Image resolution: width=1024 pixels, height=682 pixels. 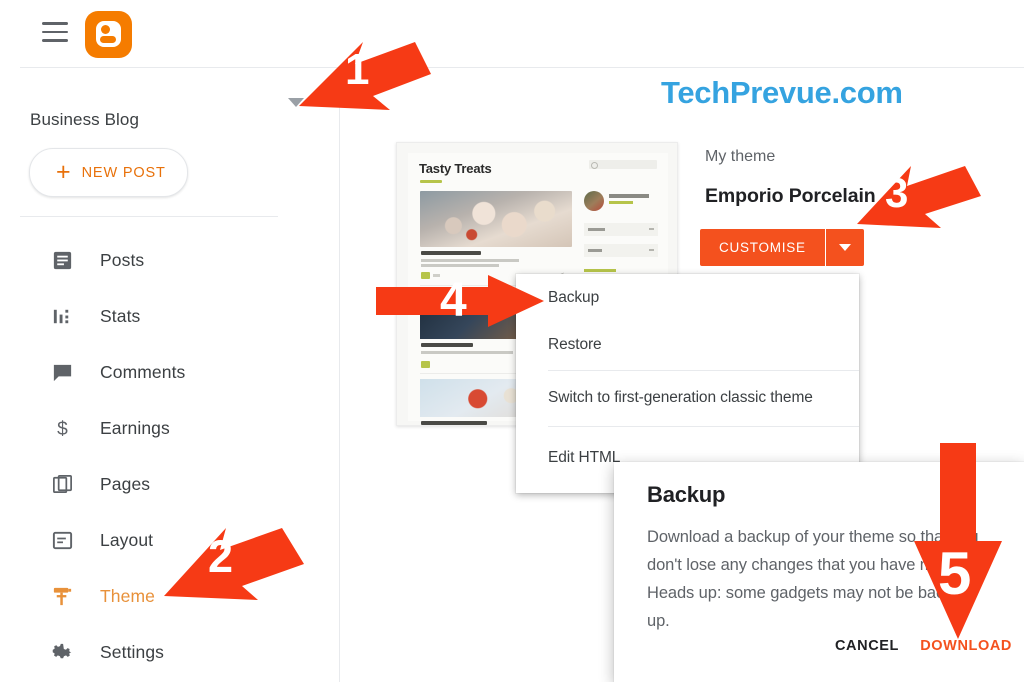 What do you see at coordinates (623, 164) in the screenshot?
I see `preview-search-icon` at bounding box center [623, 164].